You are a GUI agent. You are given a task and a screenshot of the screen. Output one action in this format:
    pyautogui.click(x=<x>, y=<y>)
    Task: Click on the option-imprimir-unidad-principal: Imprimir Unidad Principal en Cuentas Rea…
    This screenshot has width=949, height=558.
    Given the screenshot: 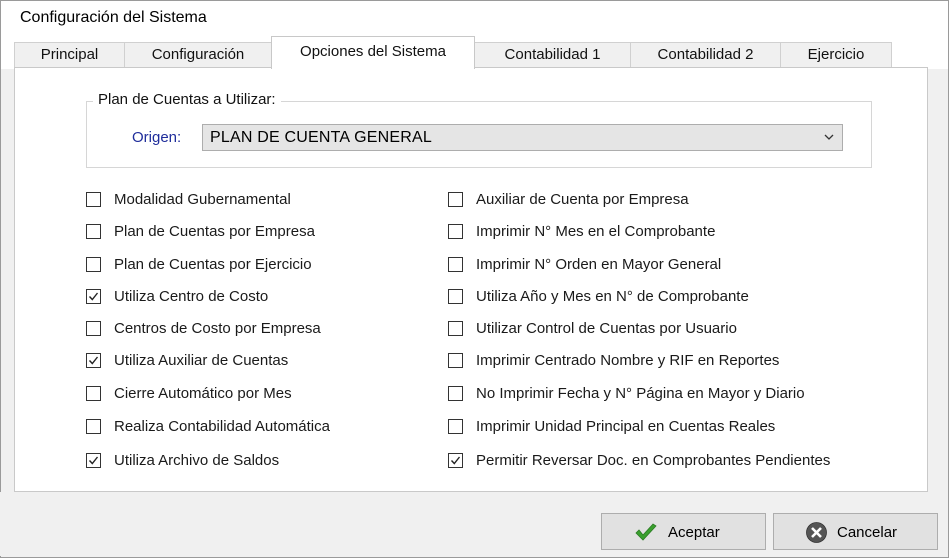 What is the action you would take?
    pyautogui.click(x=668, y=428)
    